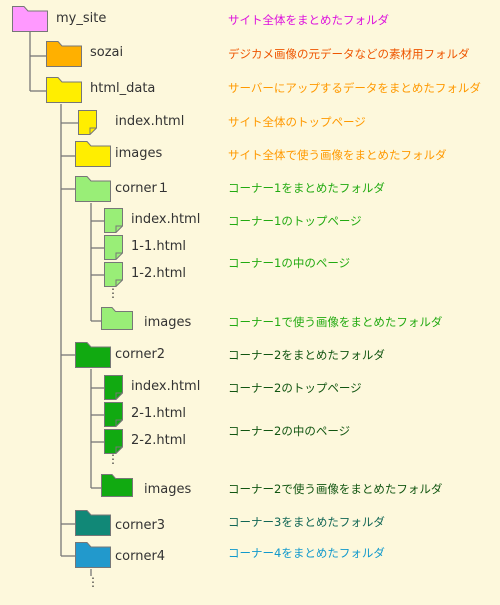  Describe the element at coordinates (158, 440) in the screenshot. I see `node-label-c2-22: 2-2.html` at that location.